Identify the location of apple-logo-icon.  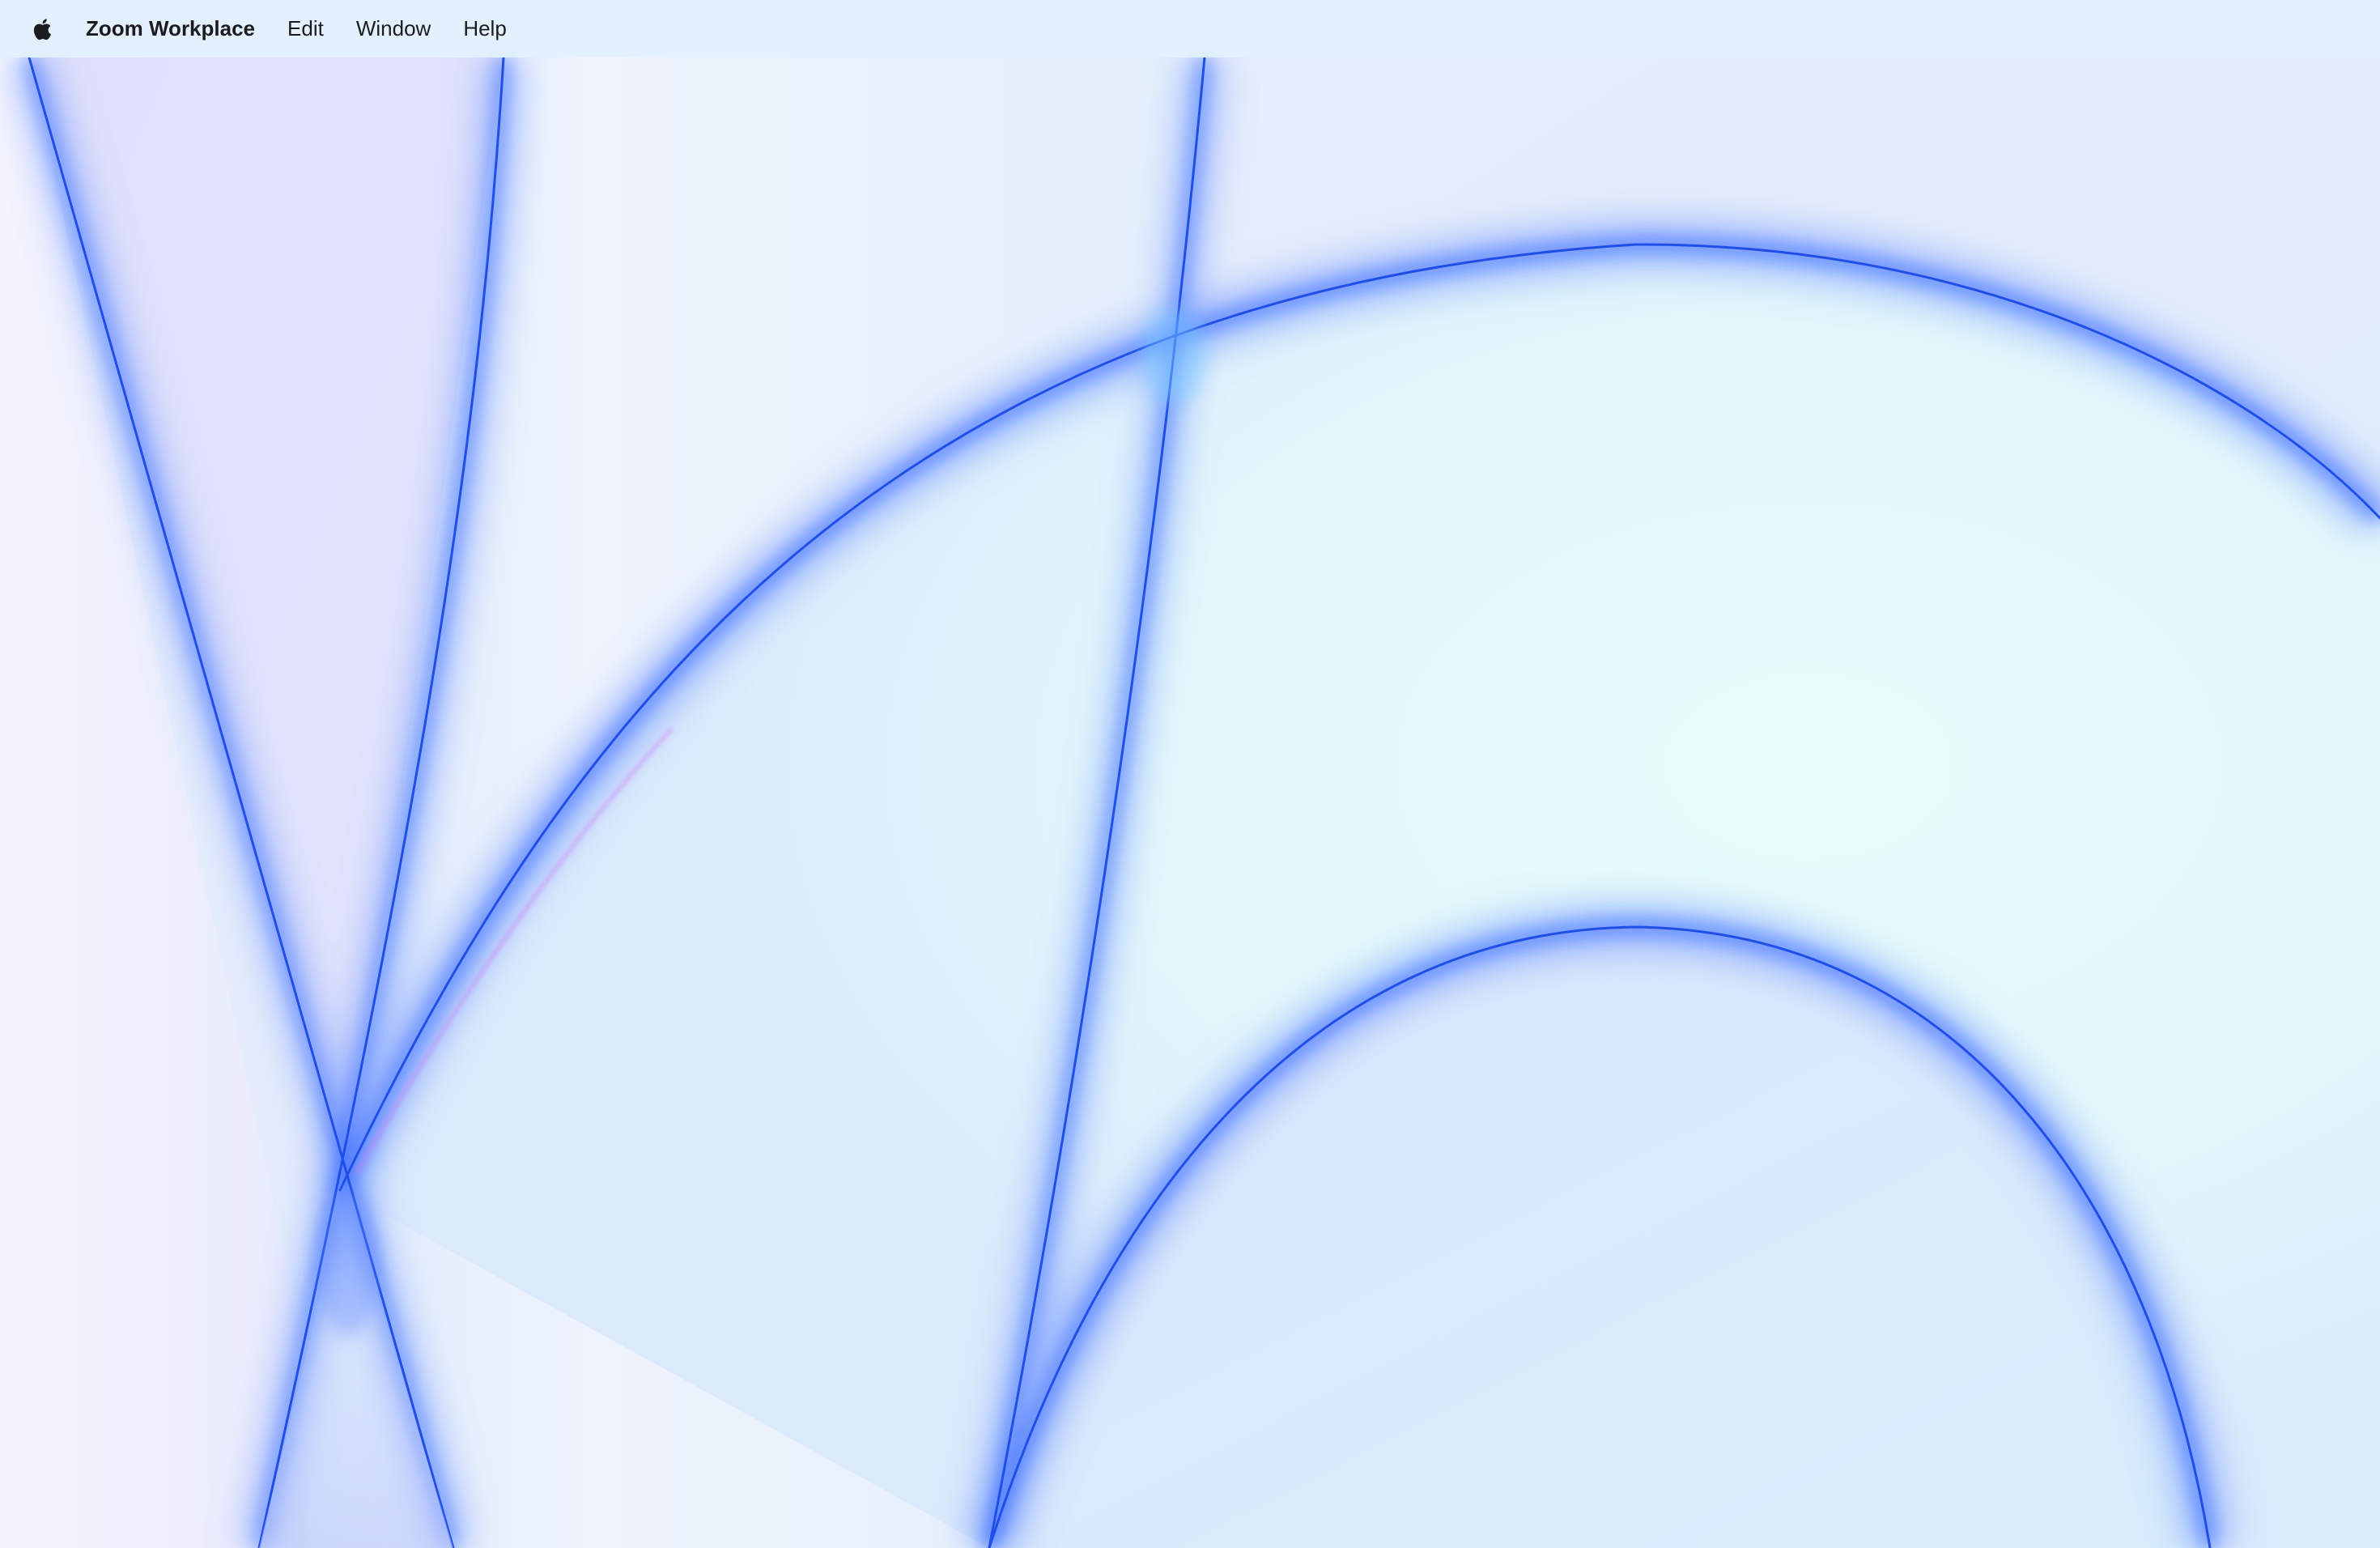
(43, 29).